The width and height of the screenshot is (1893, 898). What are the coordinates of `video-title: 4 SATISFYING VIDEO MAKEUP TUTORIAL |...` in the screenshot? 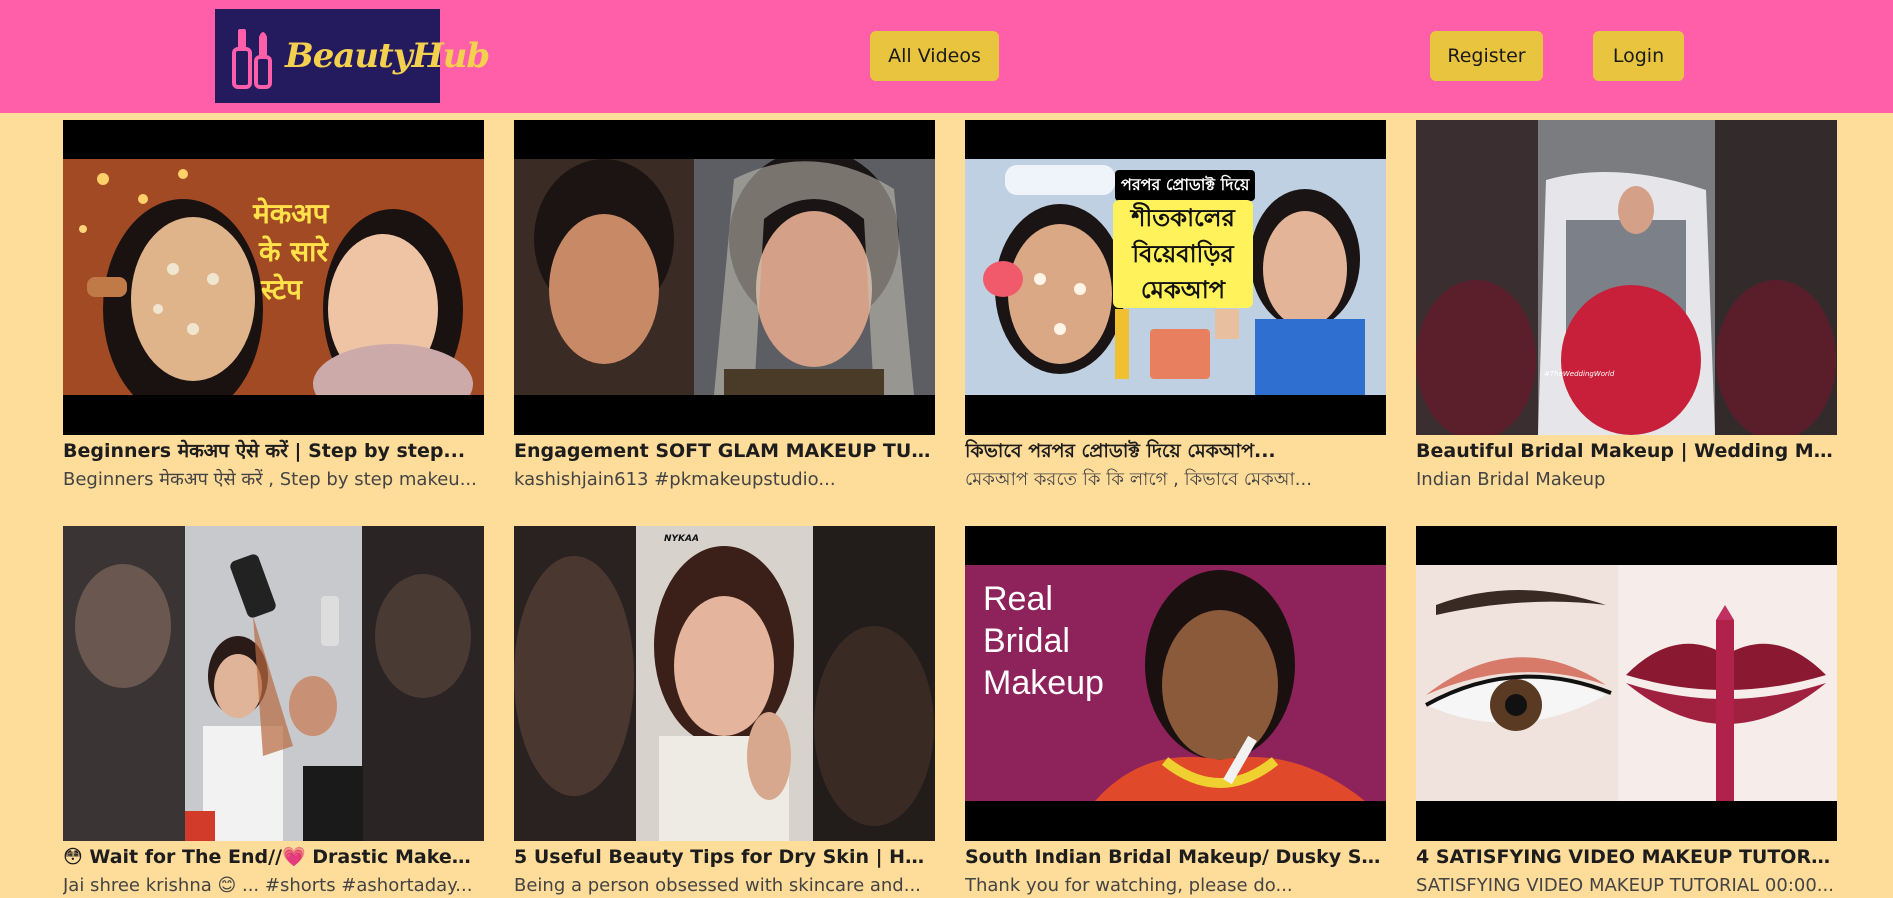 It's located at (1626, 857).